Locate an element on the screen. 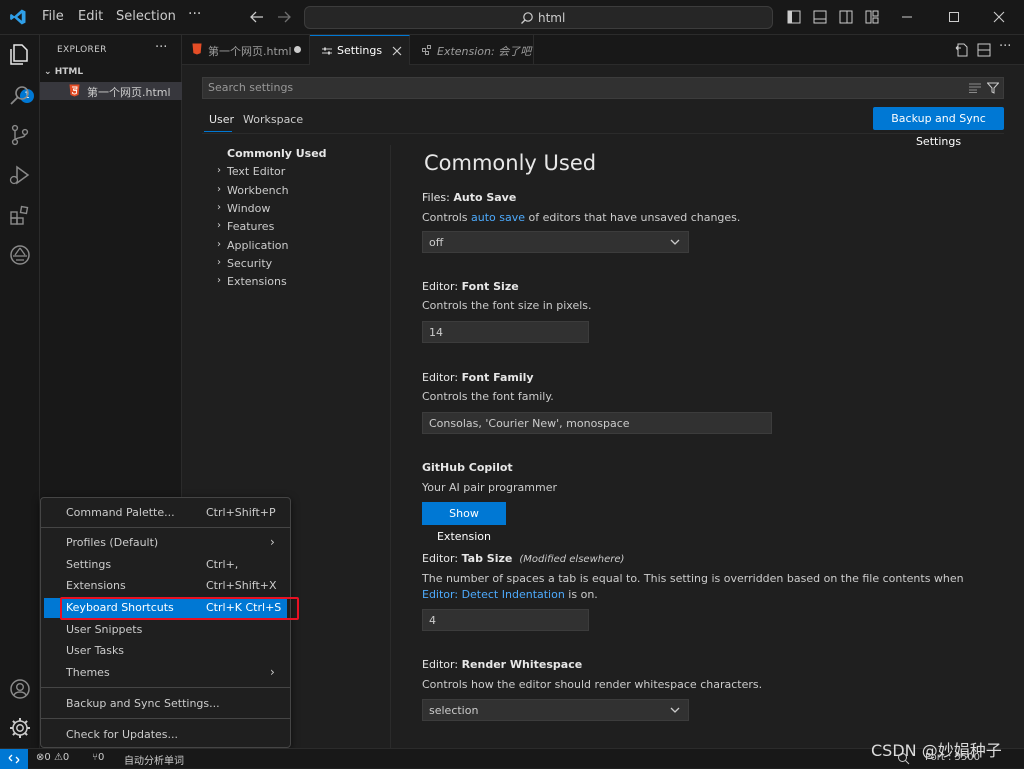 The height and width of the screenshot is (769, 1024). toggle-secondary-sidebar-icon is located at coordinates (846, 17).